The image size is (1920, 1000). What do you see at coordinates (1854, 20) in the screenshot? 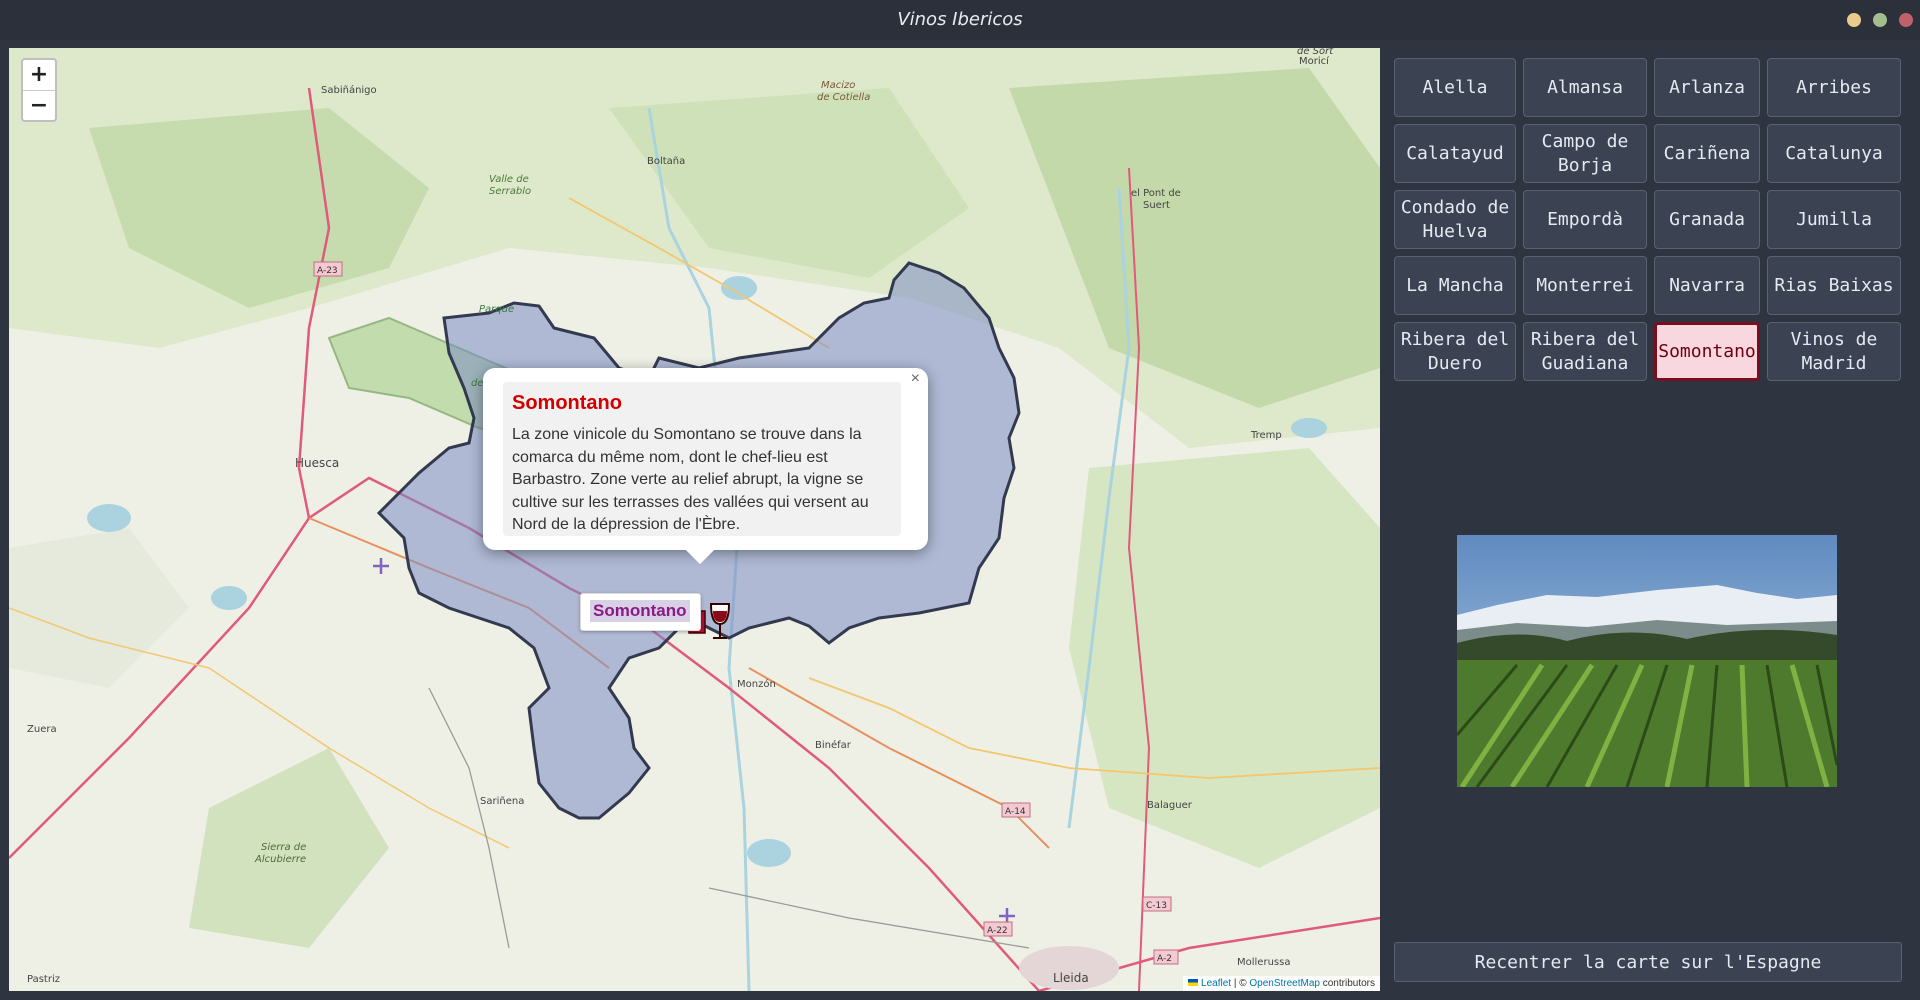
I see `minimize-button` at bounding box center [1854, 20].